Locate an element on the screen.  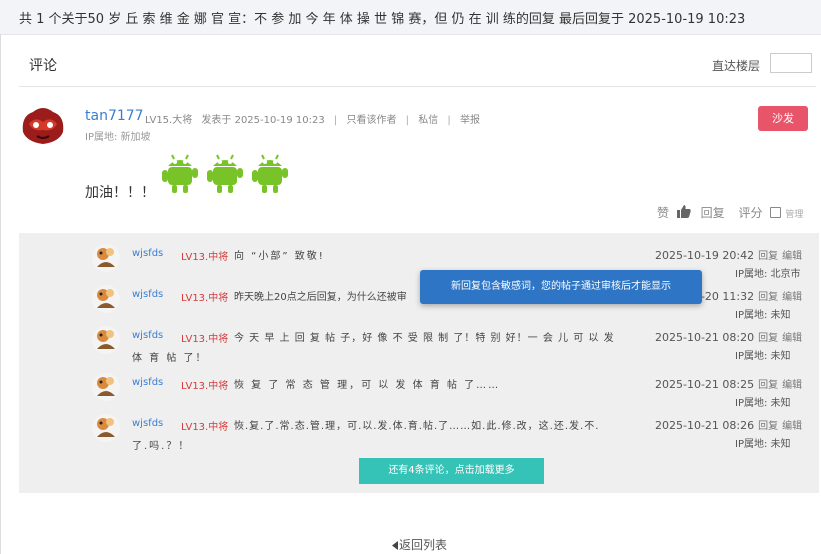
post-content: 加油！！！ is located at coordinates (120, 193).